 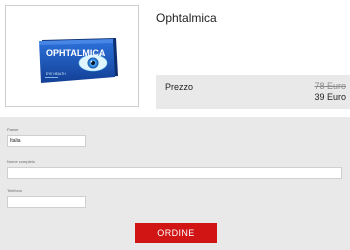 I want to click on full-name-field, so click(x=174, y=173).